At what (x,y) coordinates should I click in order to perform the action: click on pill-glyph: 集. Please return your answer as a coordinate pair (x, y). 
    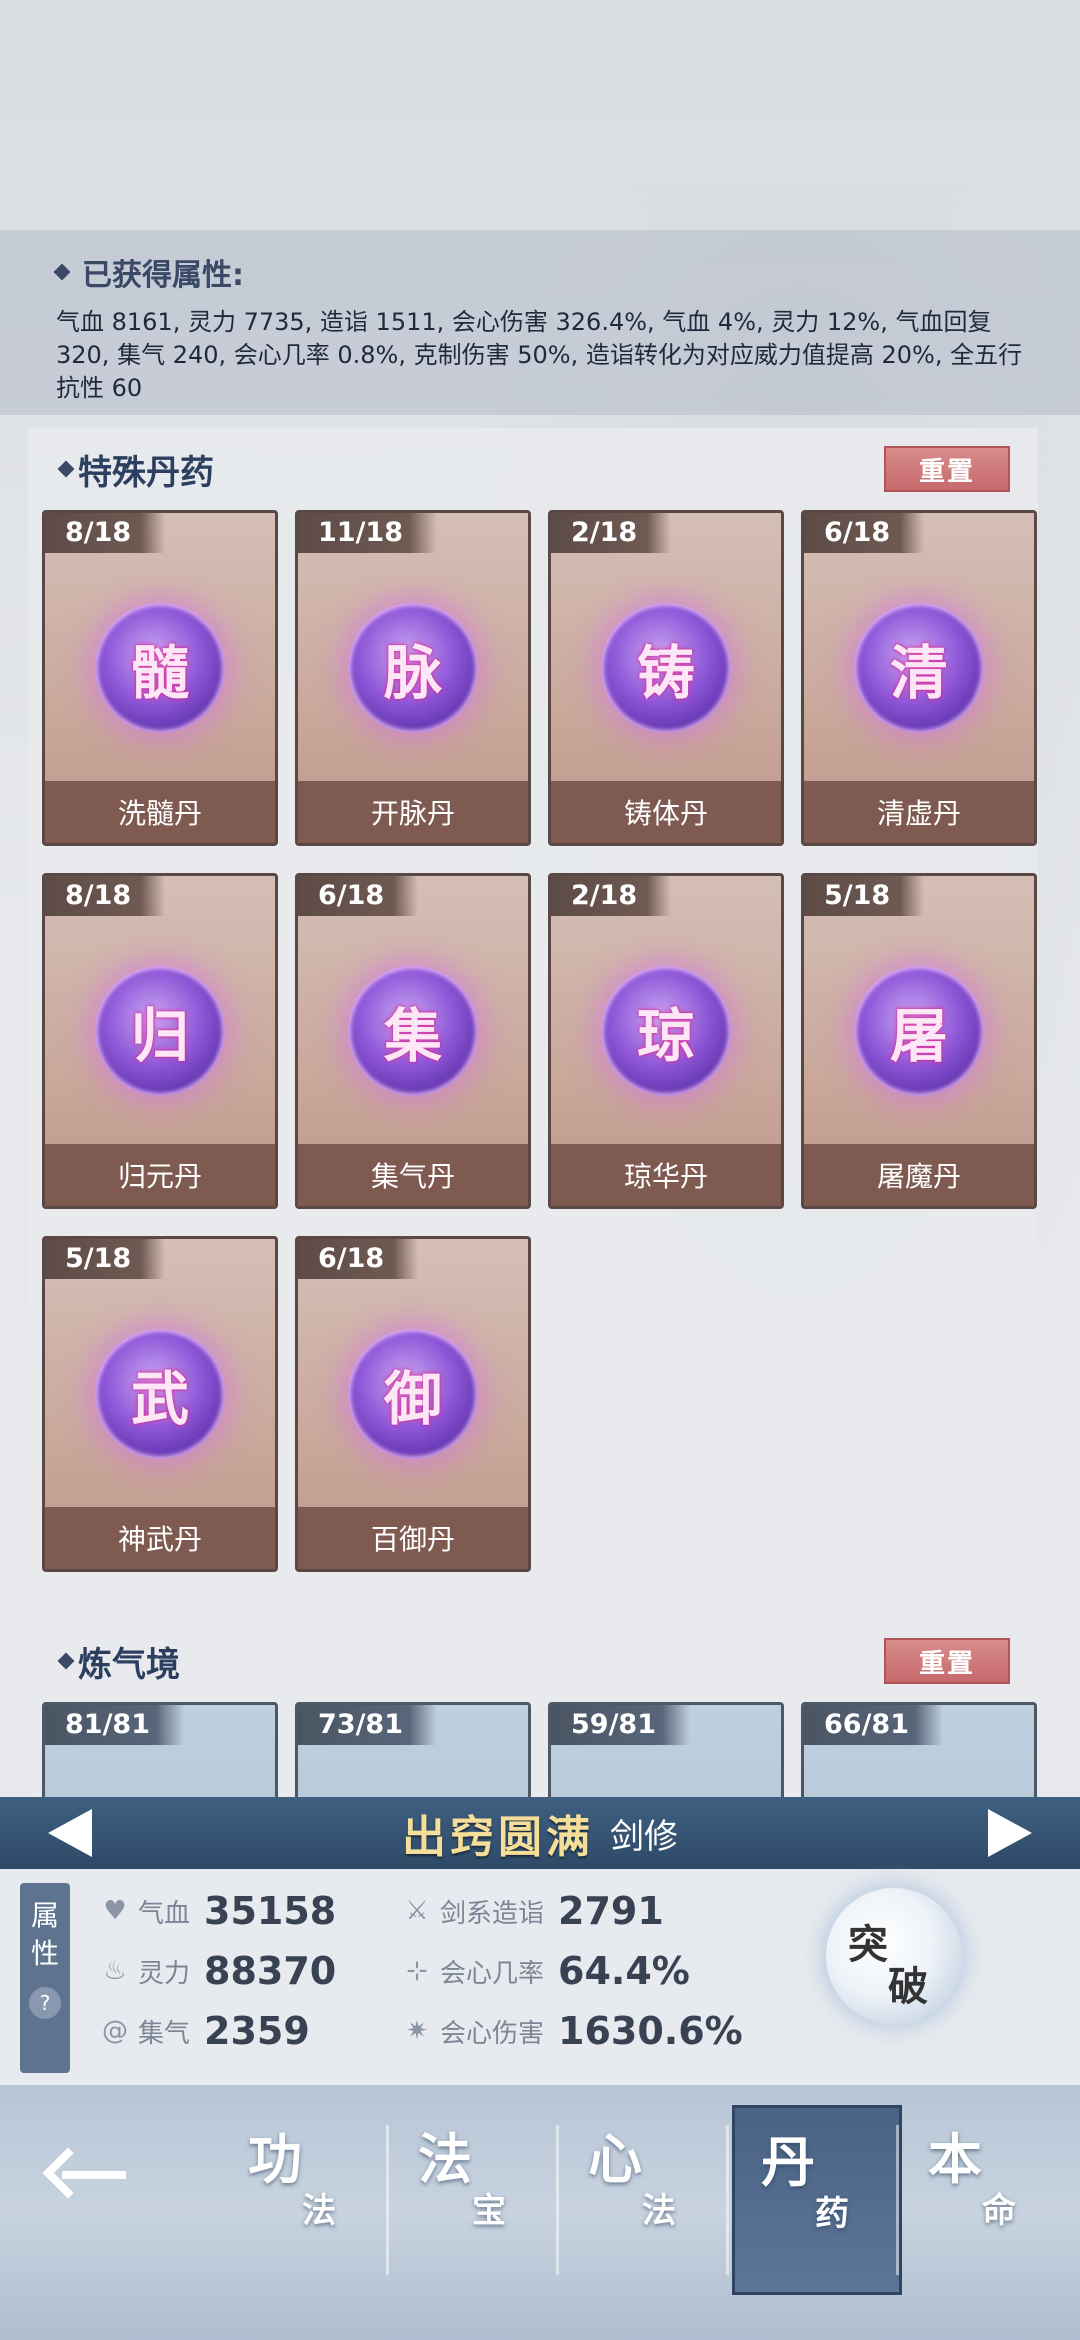
    Looking at the image, I should click on (412, 1036).